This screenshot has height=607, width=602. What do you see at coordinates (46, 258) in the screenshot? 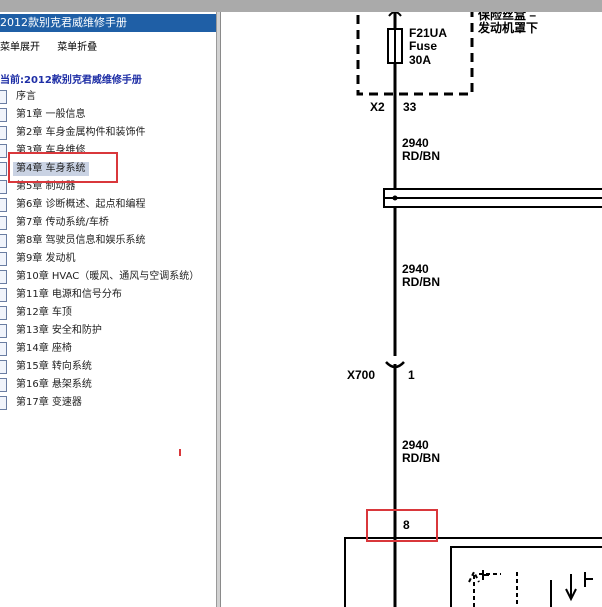
I see `tree-item-label: 第9章 发动机` at bounding box center [46, 258].